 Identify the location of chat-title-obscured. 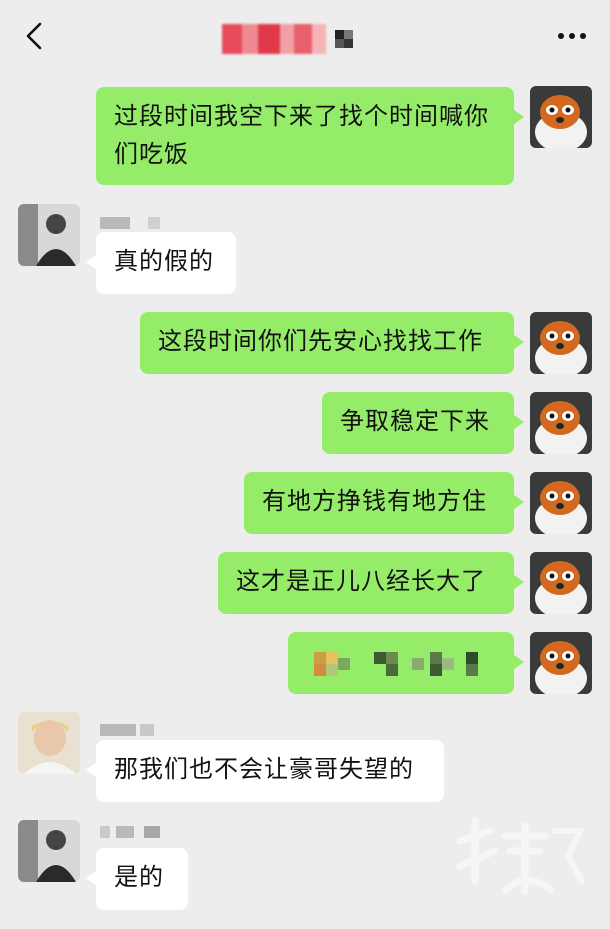
(274, 39).